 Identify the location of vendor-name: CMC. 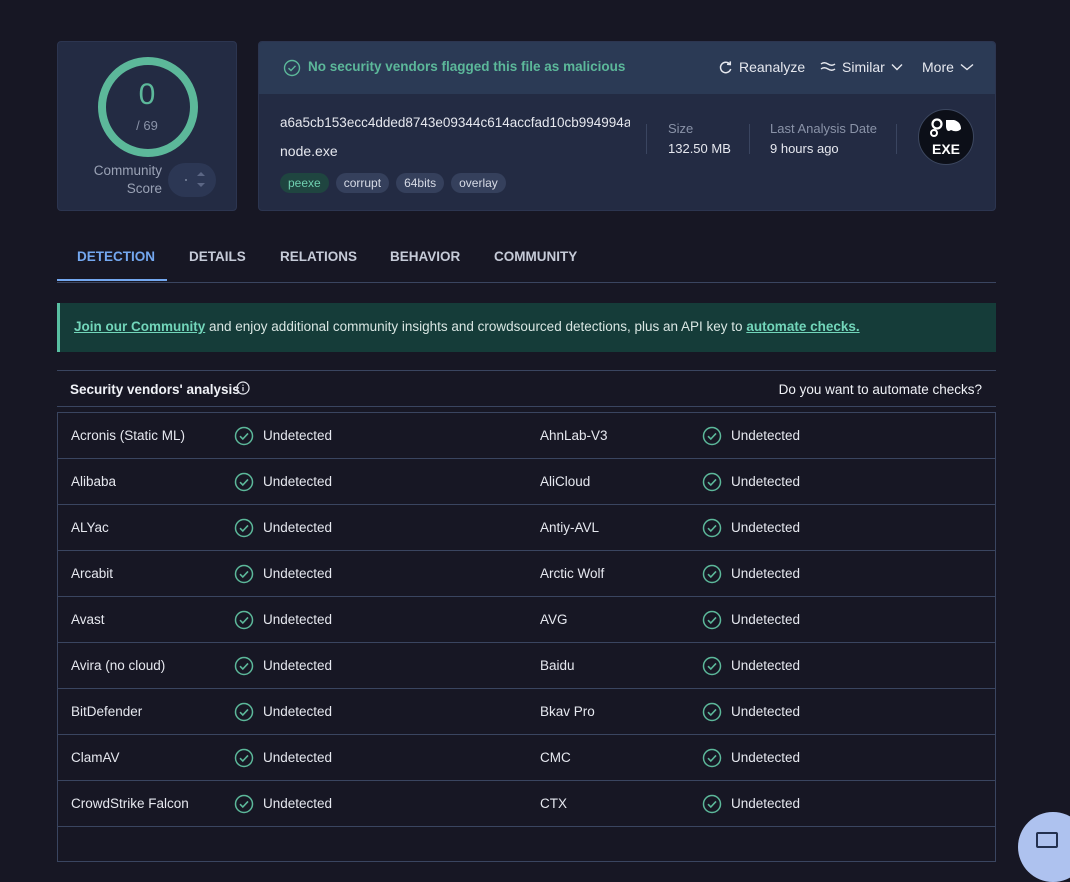
(555, 757).